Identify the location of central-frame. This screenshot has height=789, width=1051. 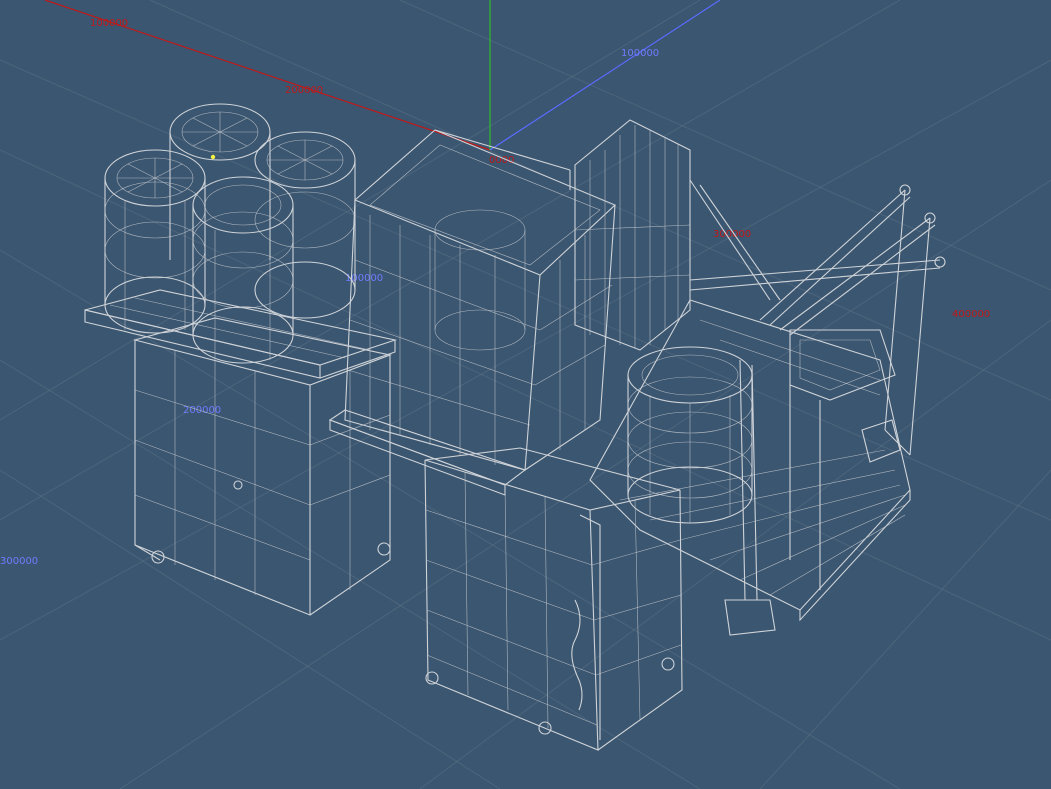
(472, 312).